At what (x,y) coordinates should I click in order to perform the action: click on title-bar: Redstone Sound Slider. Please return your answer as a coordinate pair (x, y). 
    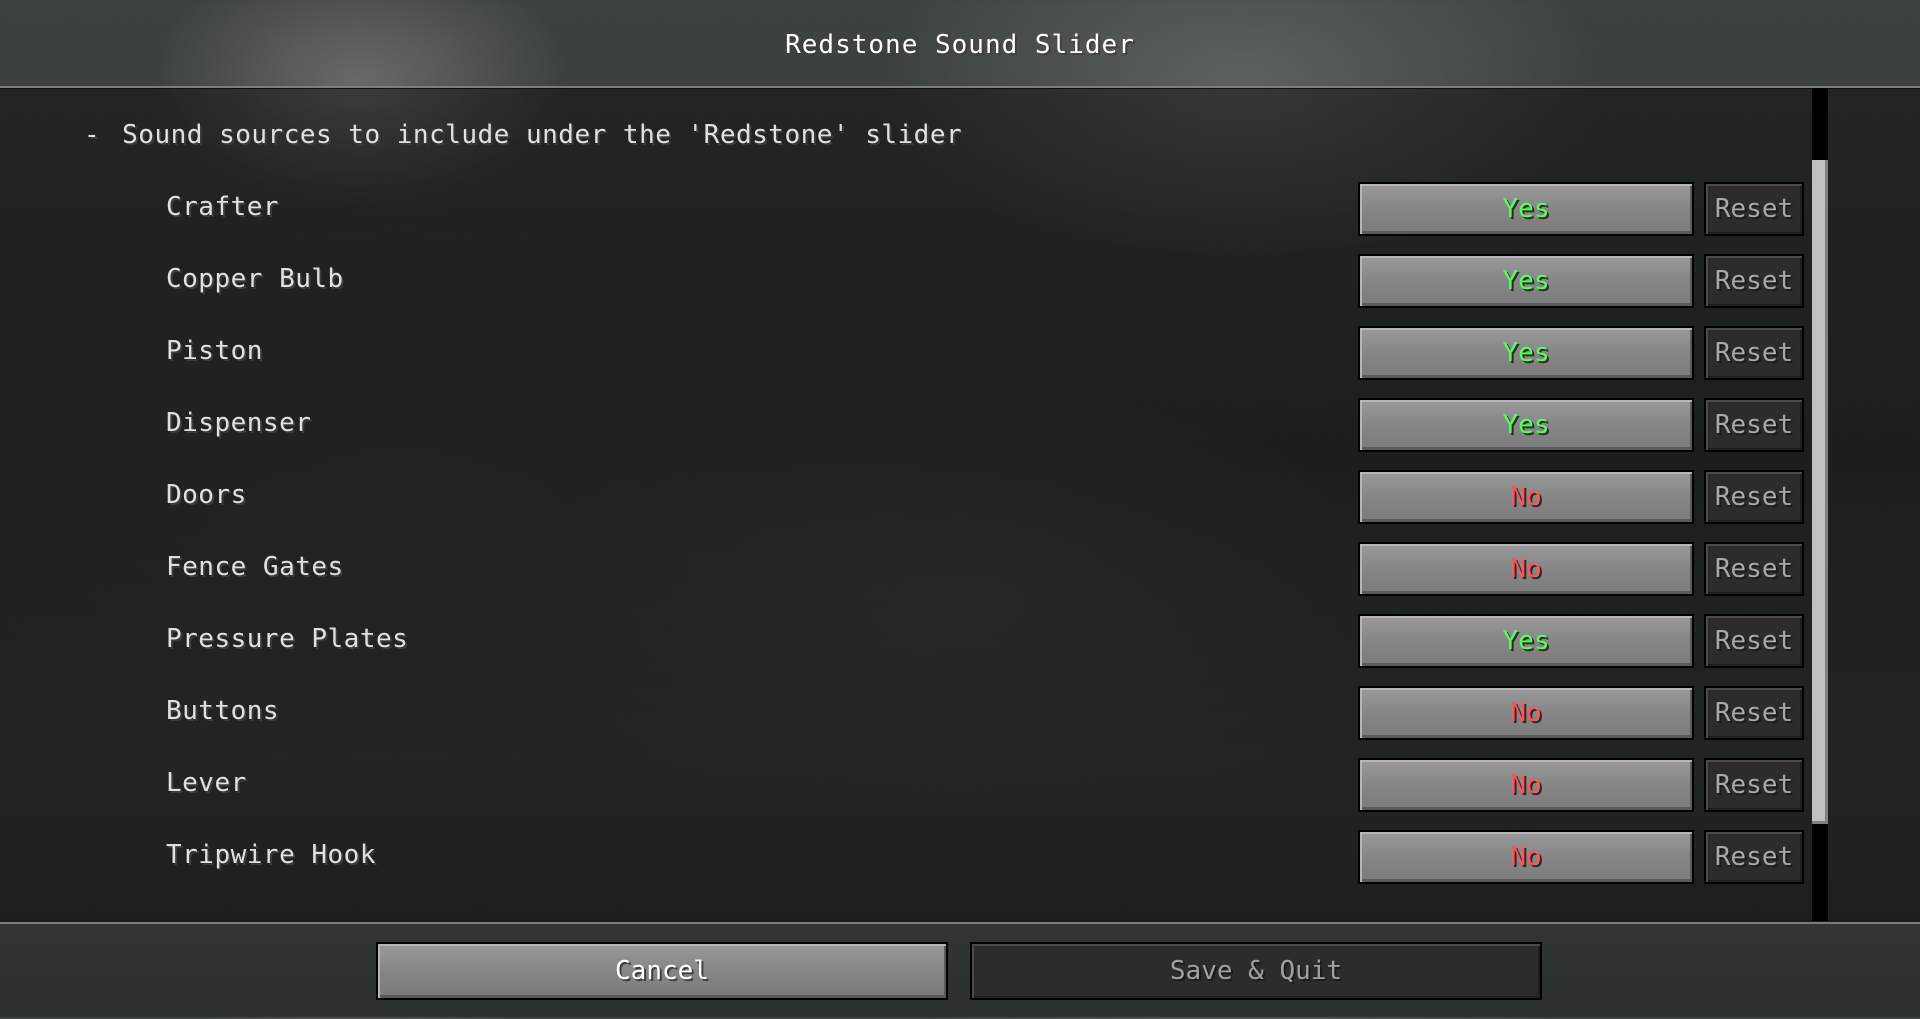
    Looking at the image, I should click on (960, 44).